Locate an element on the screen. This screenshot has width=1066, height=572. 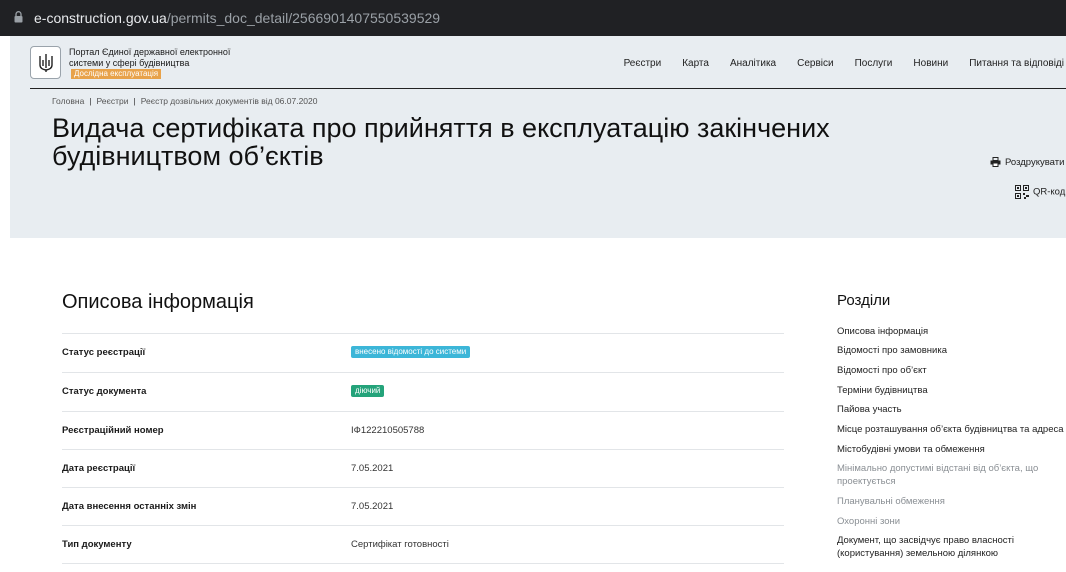
table-row: Статус документа діючий is located at coordinates (423, 391).